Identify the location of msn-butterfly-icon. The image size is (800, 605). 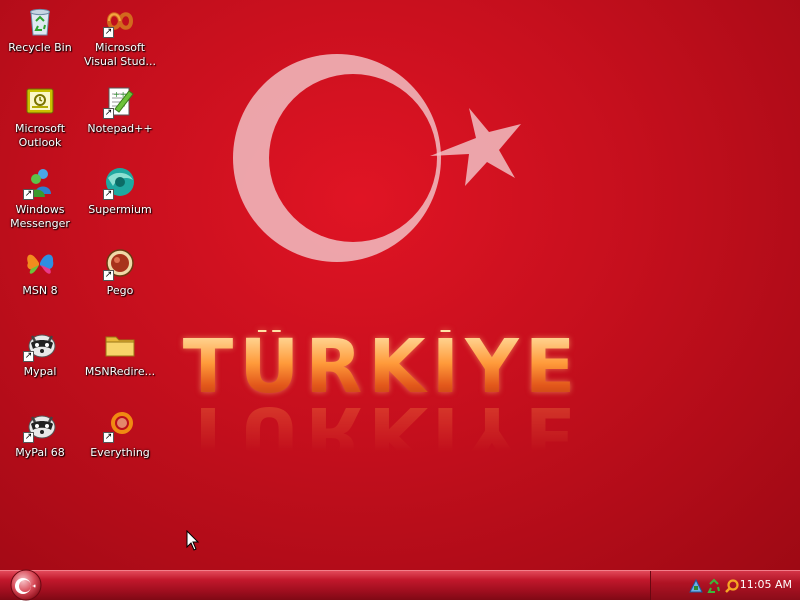
(40, 264).